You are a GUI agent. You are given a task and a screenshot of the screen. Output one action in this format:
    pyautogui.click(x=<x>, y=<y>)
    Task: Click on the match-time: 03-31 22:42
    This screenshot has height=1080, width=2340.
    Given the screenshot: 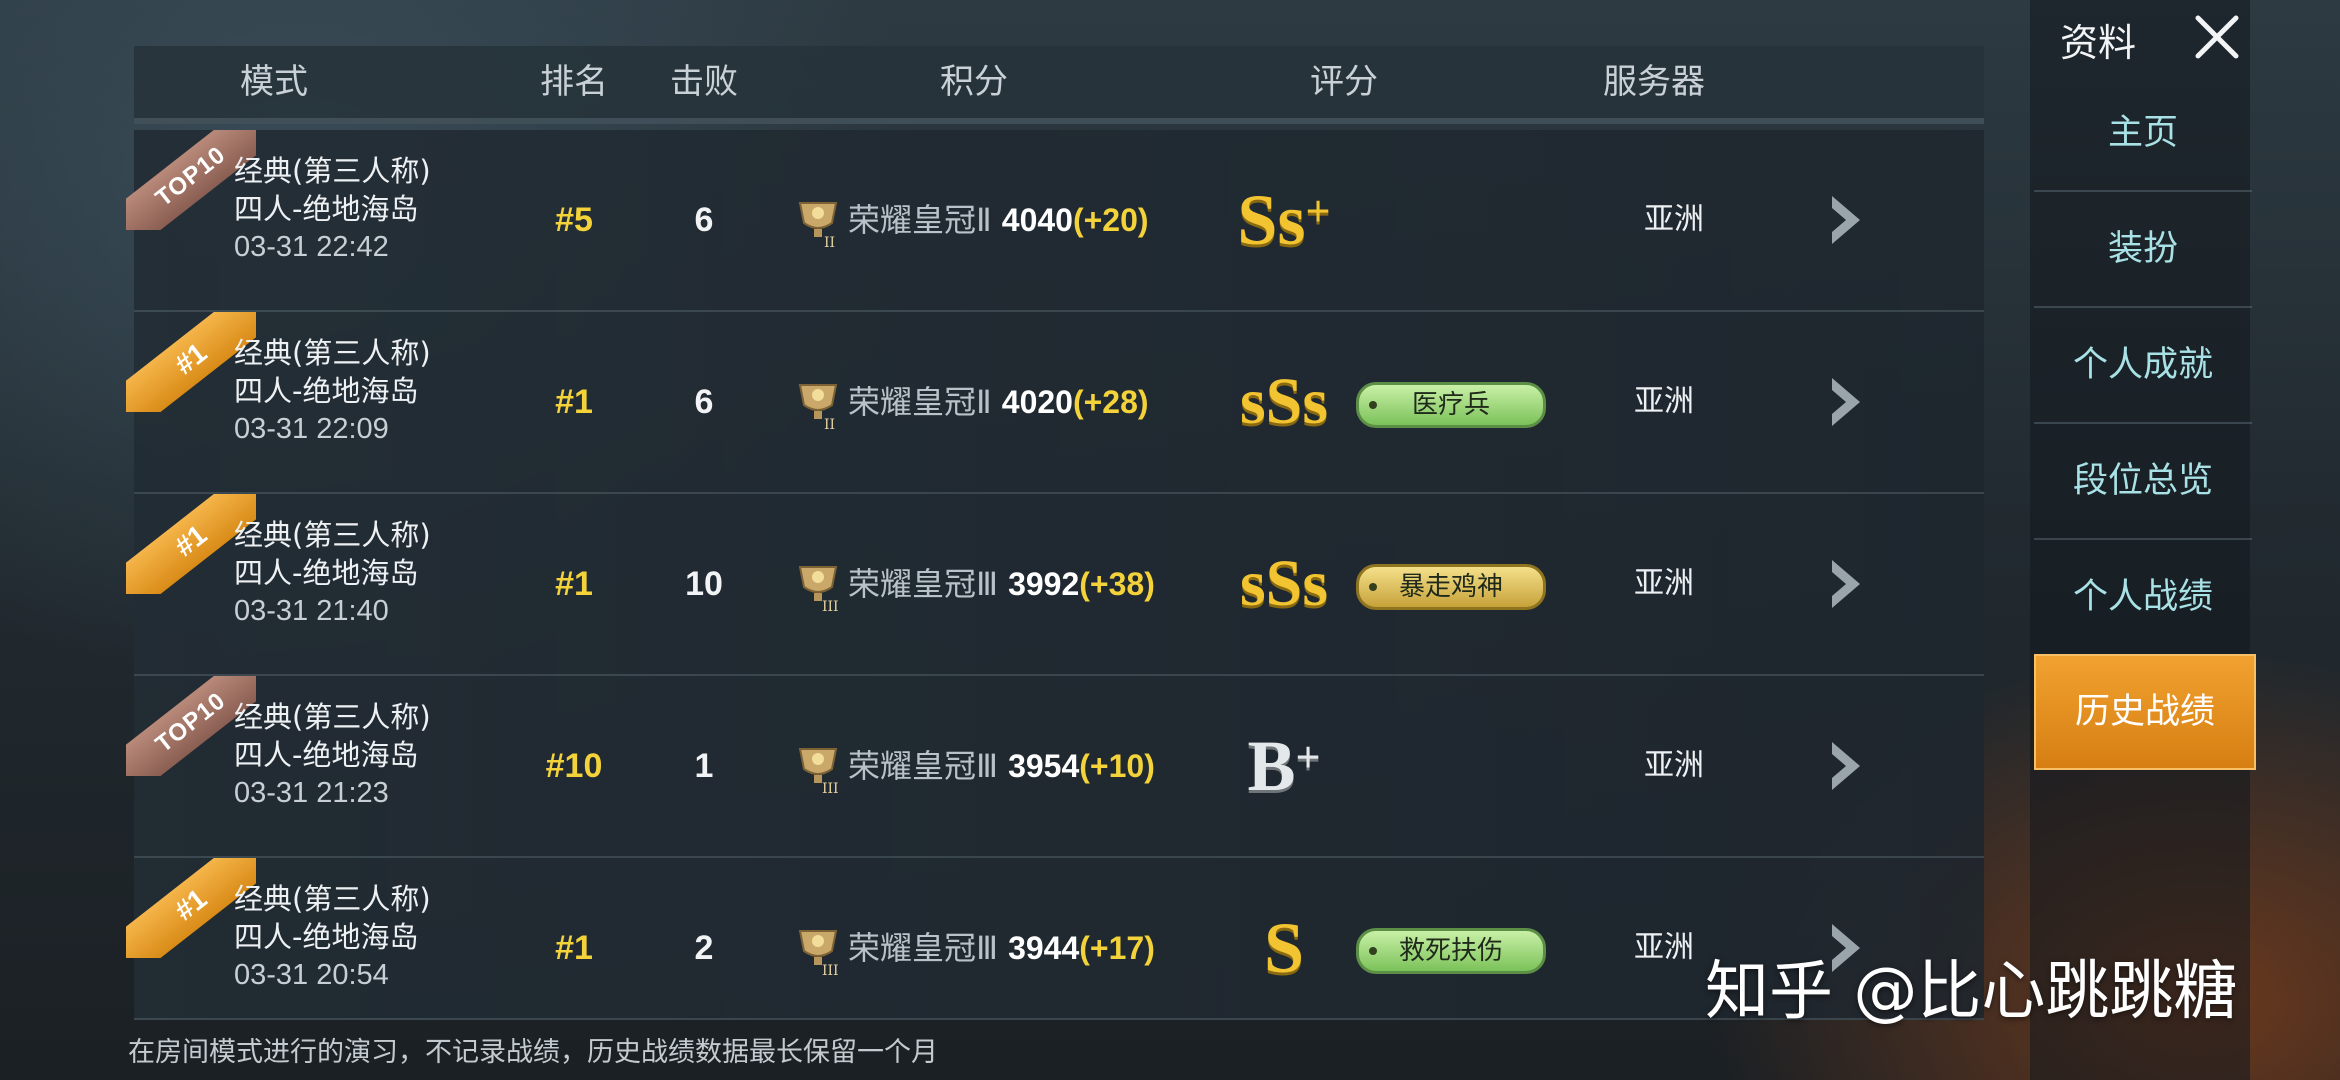 What is the action you would take?
    pyautogui.click(x=311, y=247)
    